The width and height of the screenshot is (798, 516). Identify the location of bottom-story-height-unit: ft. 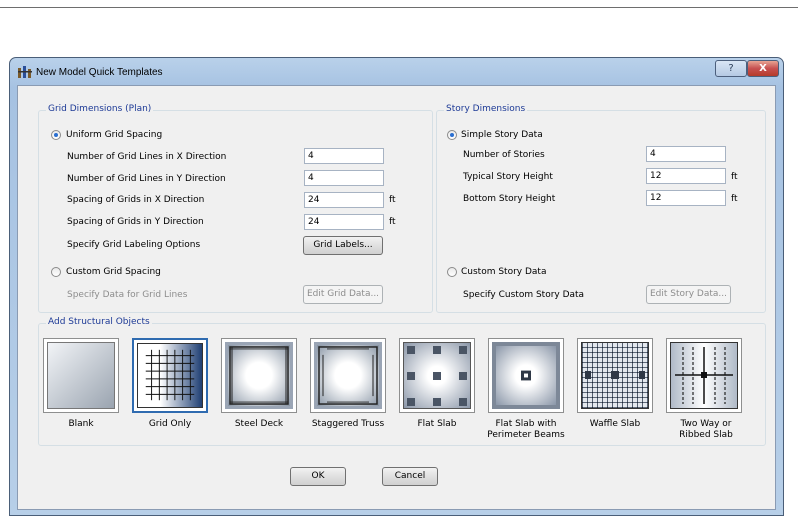
(734, 199).